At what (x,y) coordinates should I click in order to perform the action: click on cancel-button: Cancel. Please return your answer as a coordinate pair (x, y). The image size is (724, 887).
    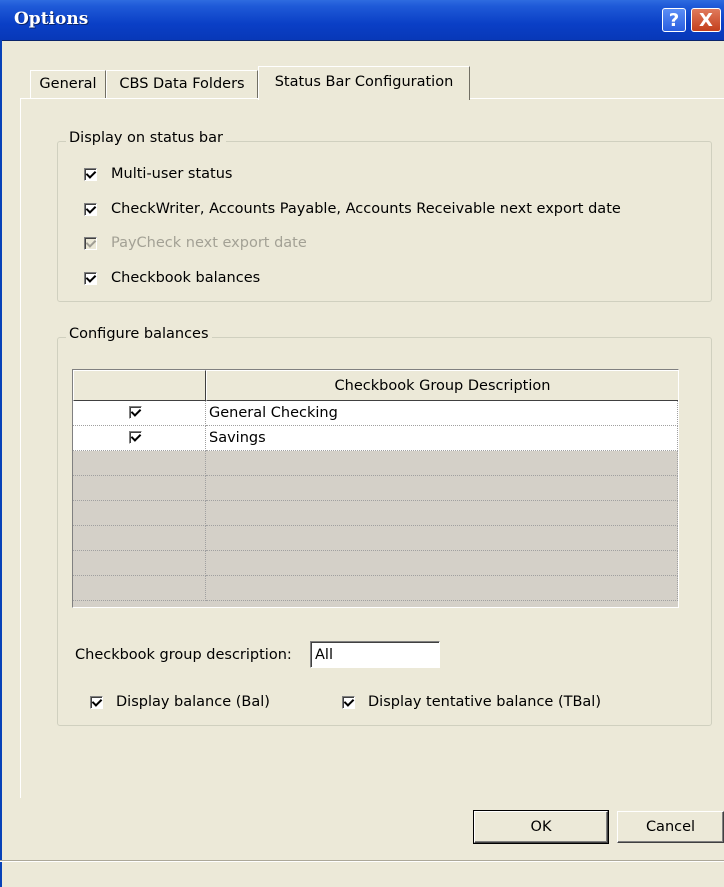
    Looking at the image, I should click on (670, 827).